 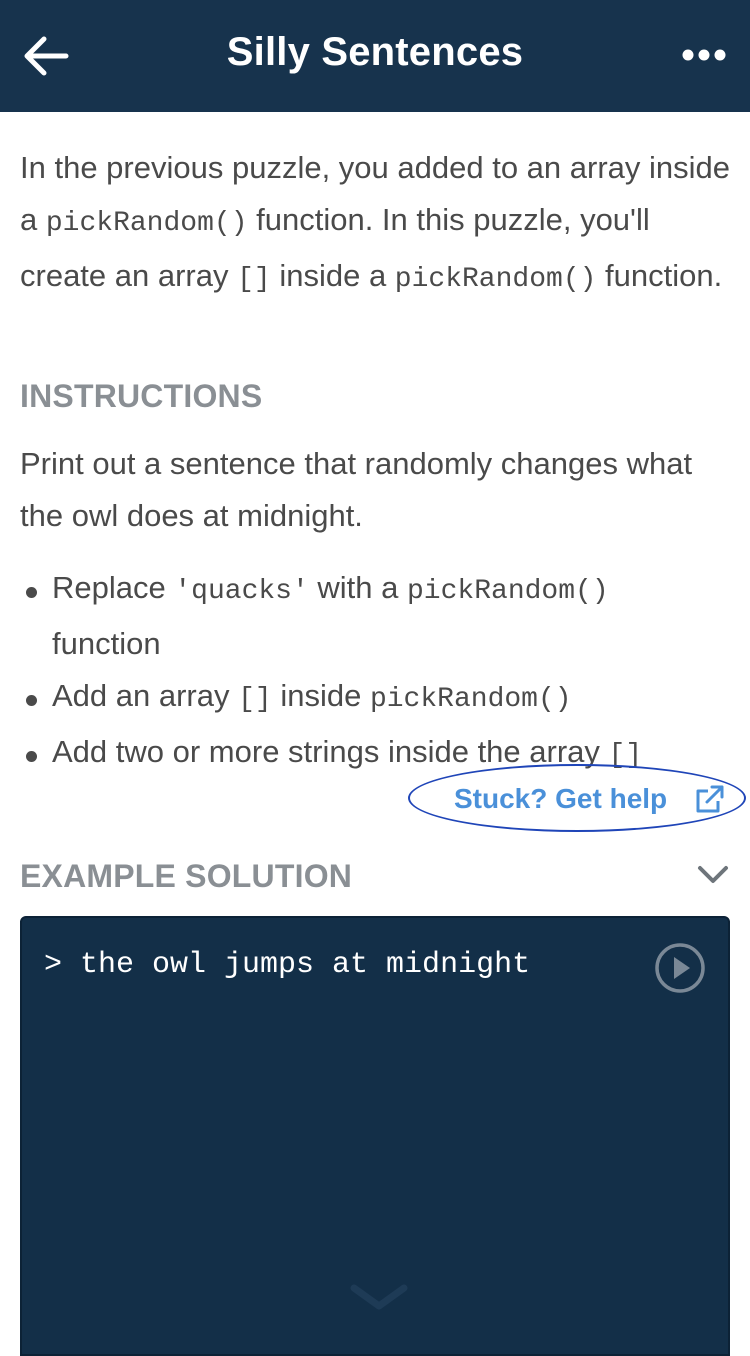 What do you see at coordinates (186, 876) in the screenshot?
I see `example-solution-heading: EXAMPLE SOLUTION` at bounding box center [186, 876].